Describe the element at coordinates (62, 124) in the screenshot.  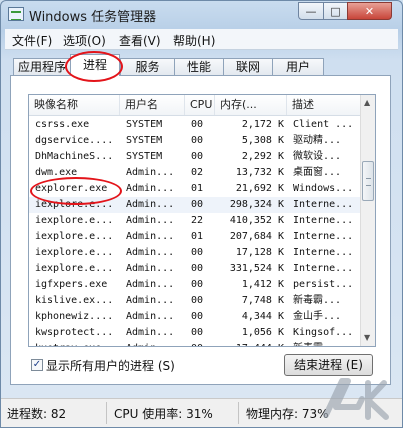
I see `cell-image-name: csrss.exe` at that location.